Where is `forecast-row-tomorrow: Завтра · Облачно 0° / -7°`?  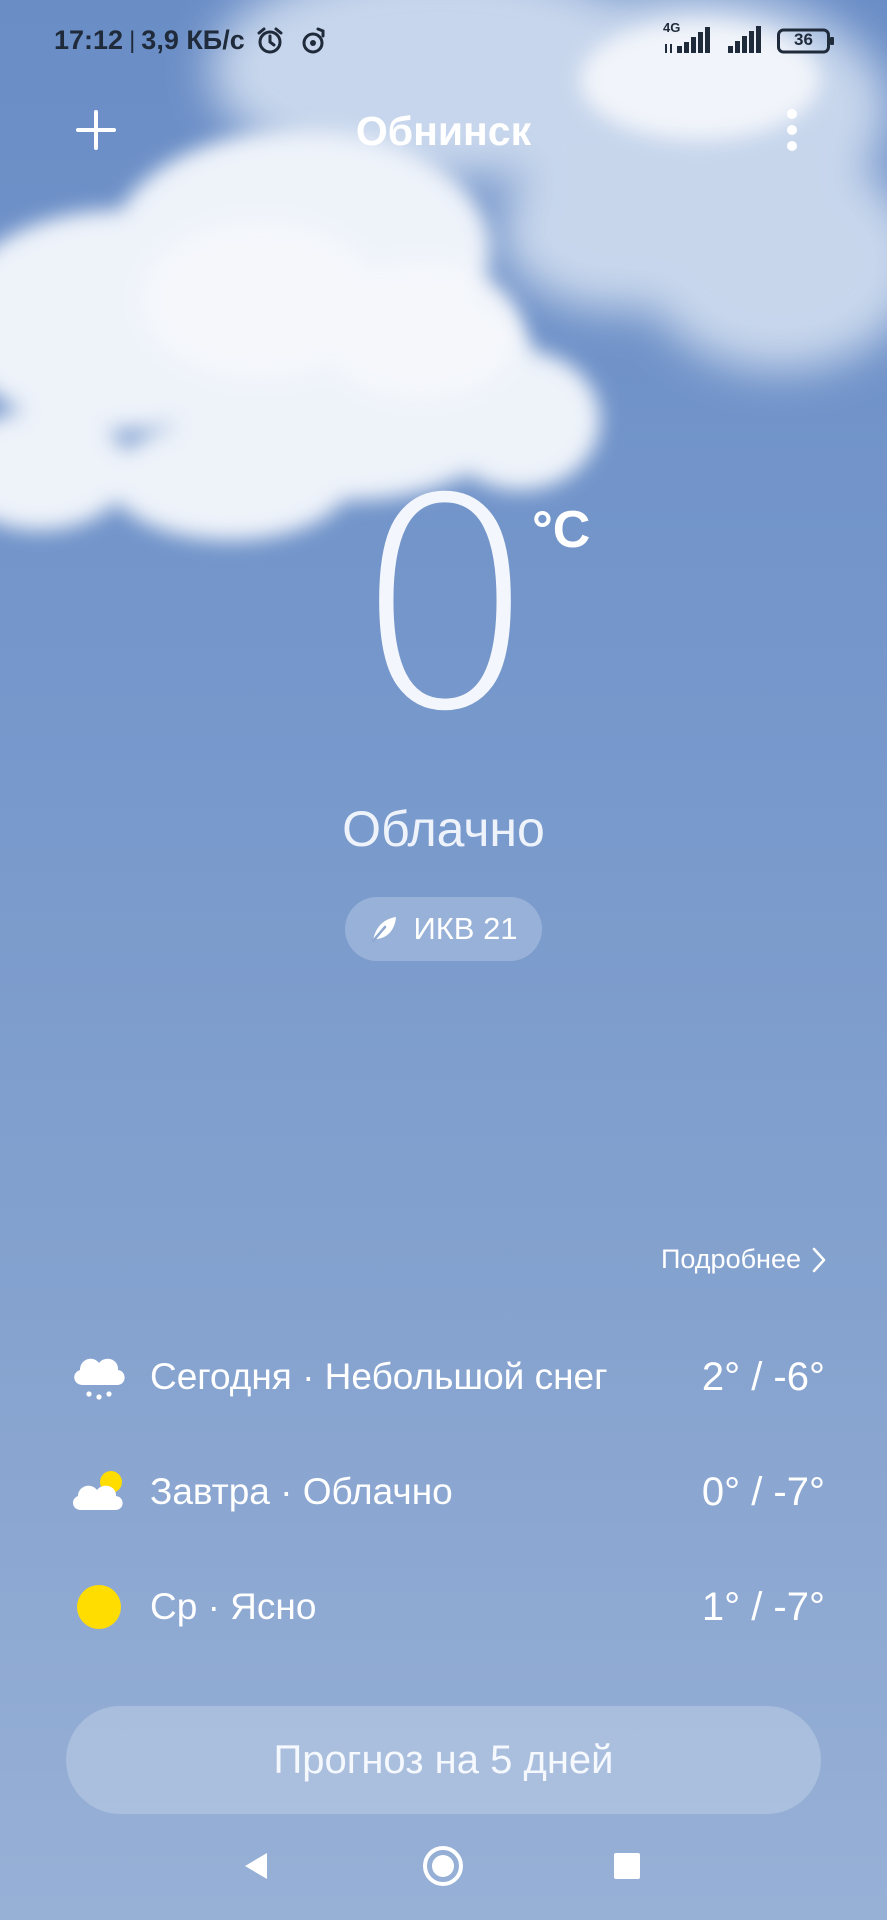 forecast-row-tomorrow: Завтра · Облачно 0° / -7° is located at coordinates (446, 1492).